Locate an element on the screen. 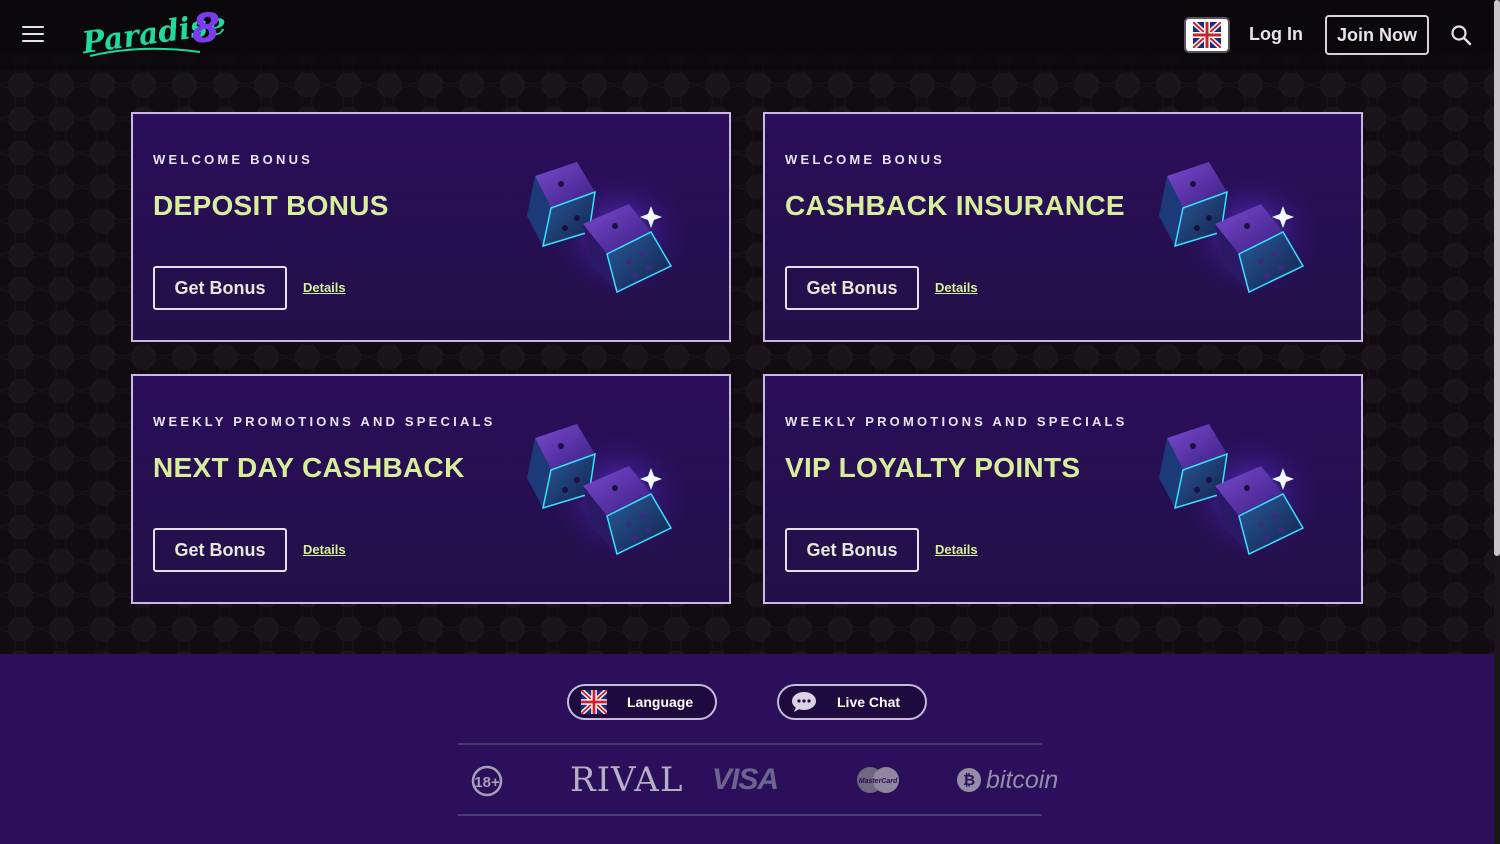 This screenshot has height=844, width=1500. bitcoin-logo: ₿ bitcoin is located at coordinates (1007, 780).